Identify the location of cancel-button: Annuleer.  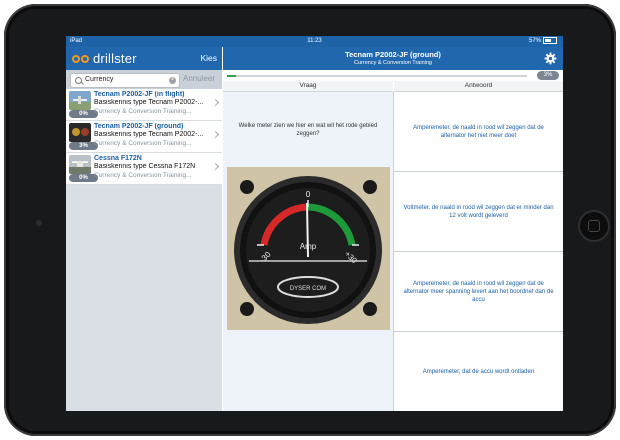
(199, 78).